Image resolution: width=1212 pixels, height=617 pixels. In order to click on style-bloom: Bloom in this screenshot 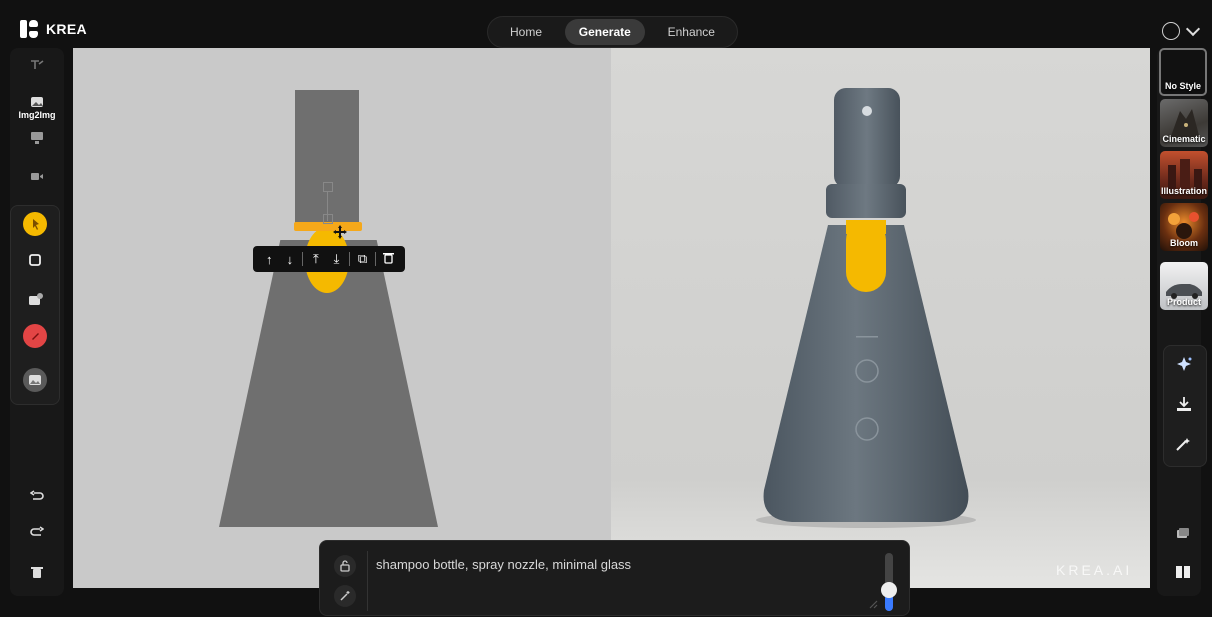, I will do `click(1184, 227)`.